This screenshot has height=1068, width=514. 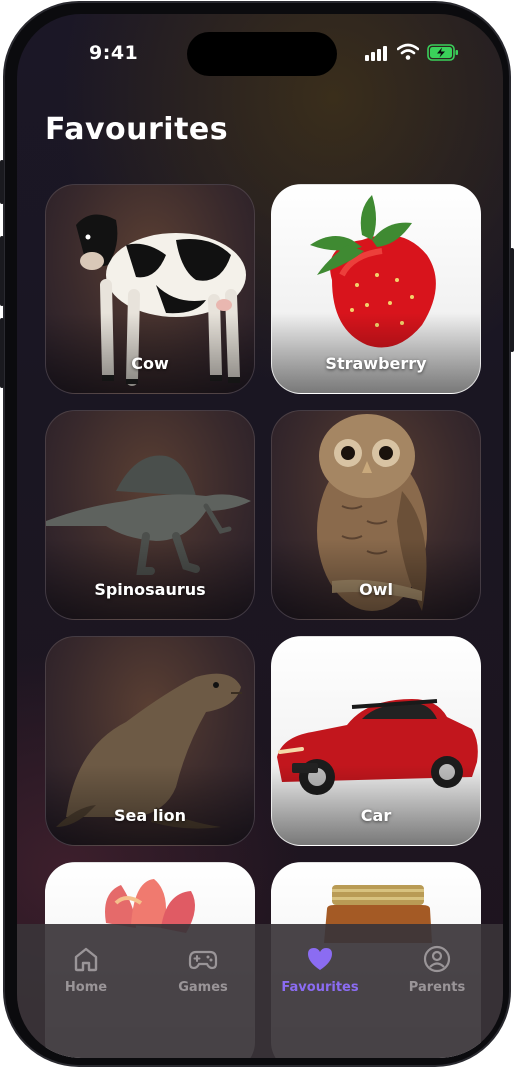 I want to click on volume-up-button, so click(x=2, y=271).